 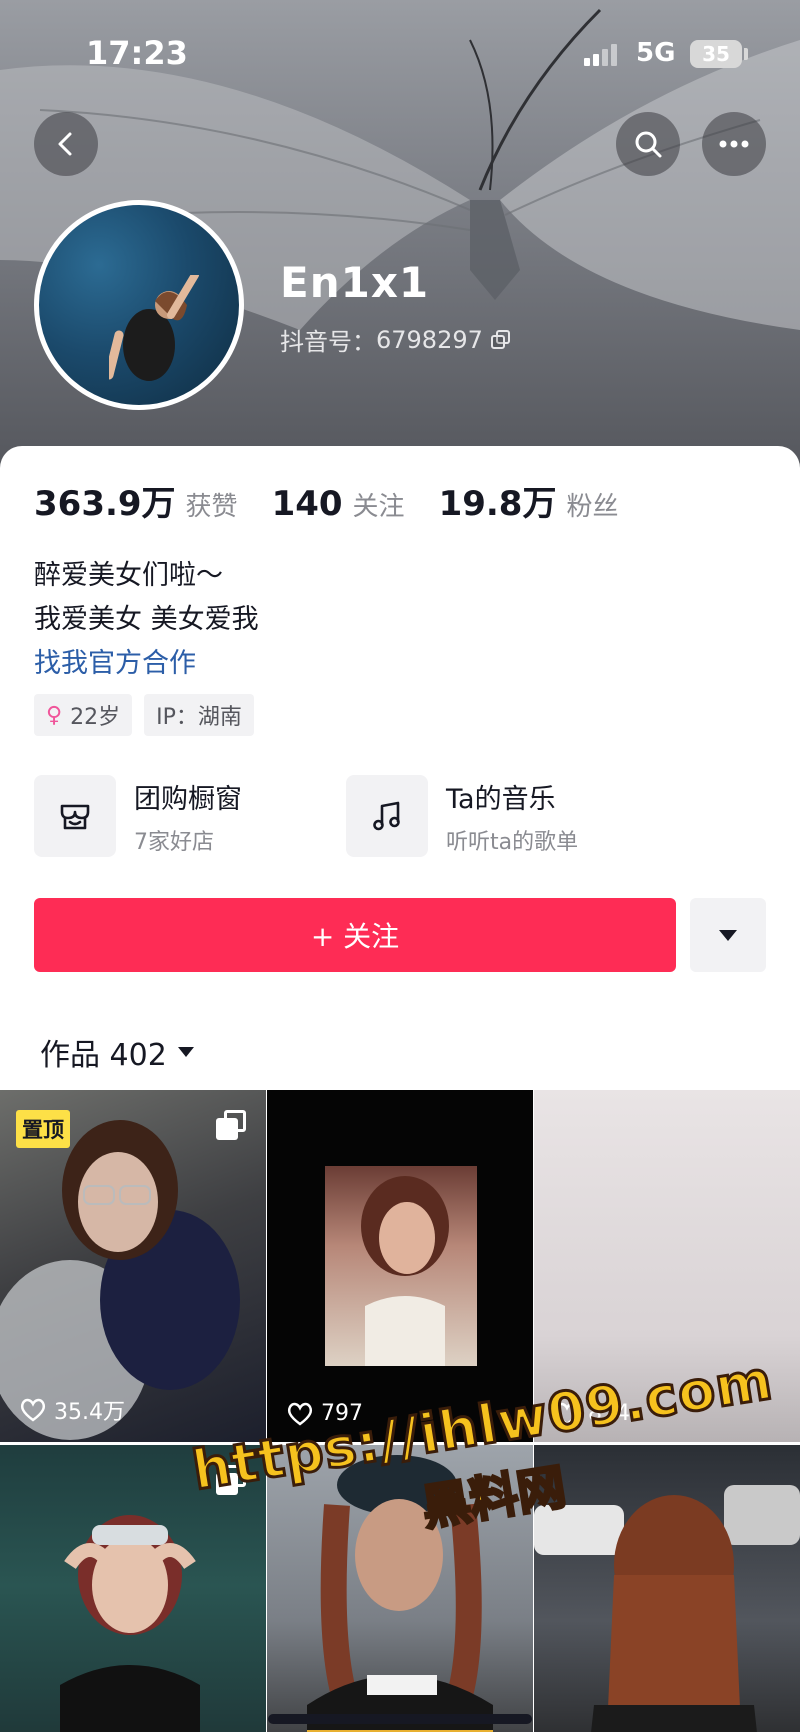 I want to click on signal-icon, so click(x=601, y=55).